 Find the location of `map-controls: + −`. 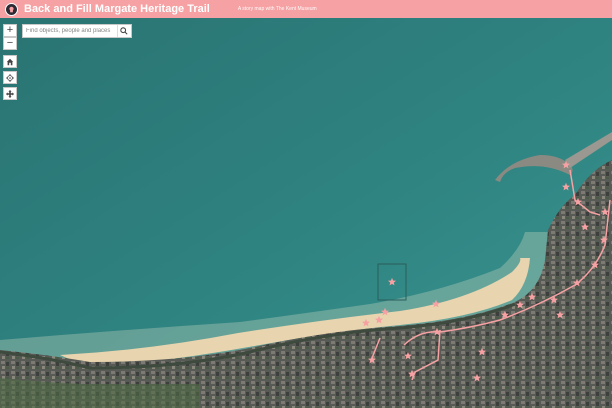

map-controls: + − is located at coordinates (10, 62).